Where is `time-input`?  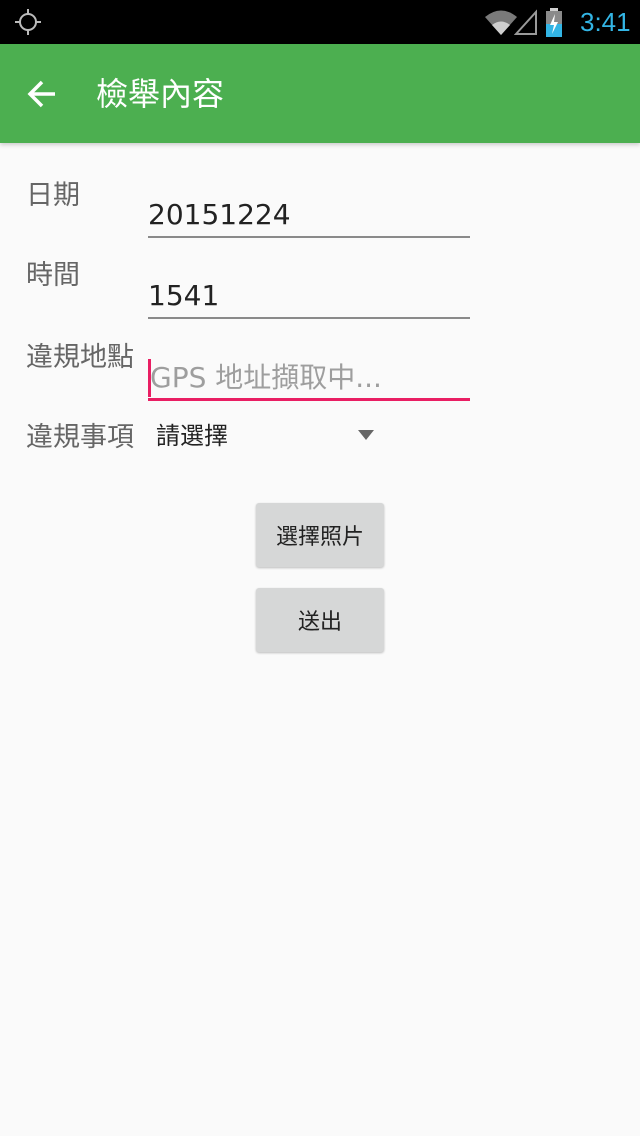
time-input is located at coordinates (309, 295).